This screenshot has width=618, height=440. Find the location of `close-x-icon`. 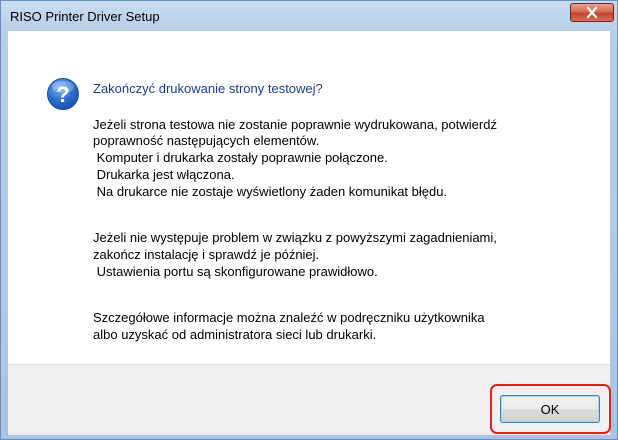

close-x-icon is located at coordinates (592, 12).